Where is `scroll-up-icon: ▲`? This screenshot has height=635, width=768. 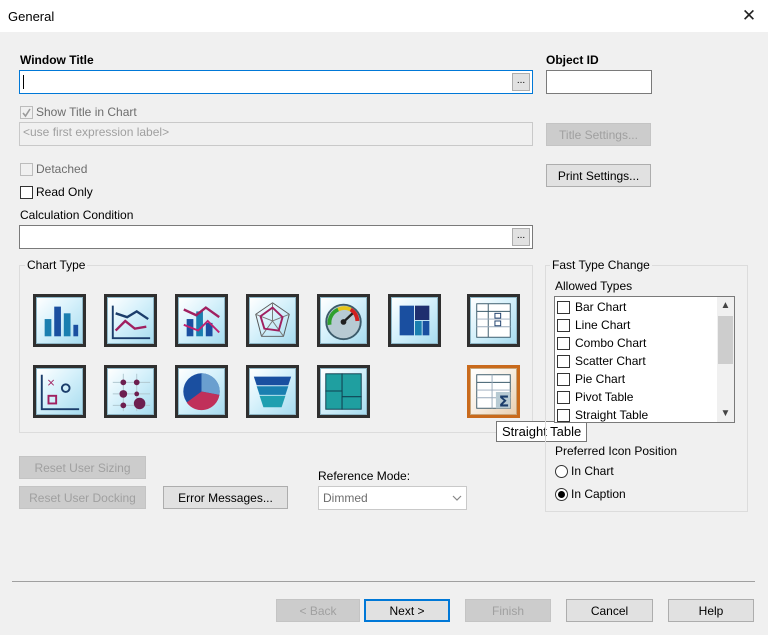 scroll-up-icon: ▲ is located at coordinates (725, 305).